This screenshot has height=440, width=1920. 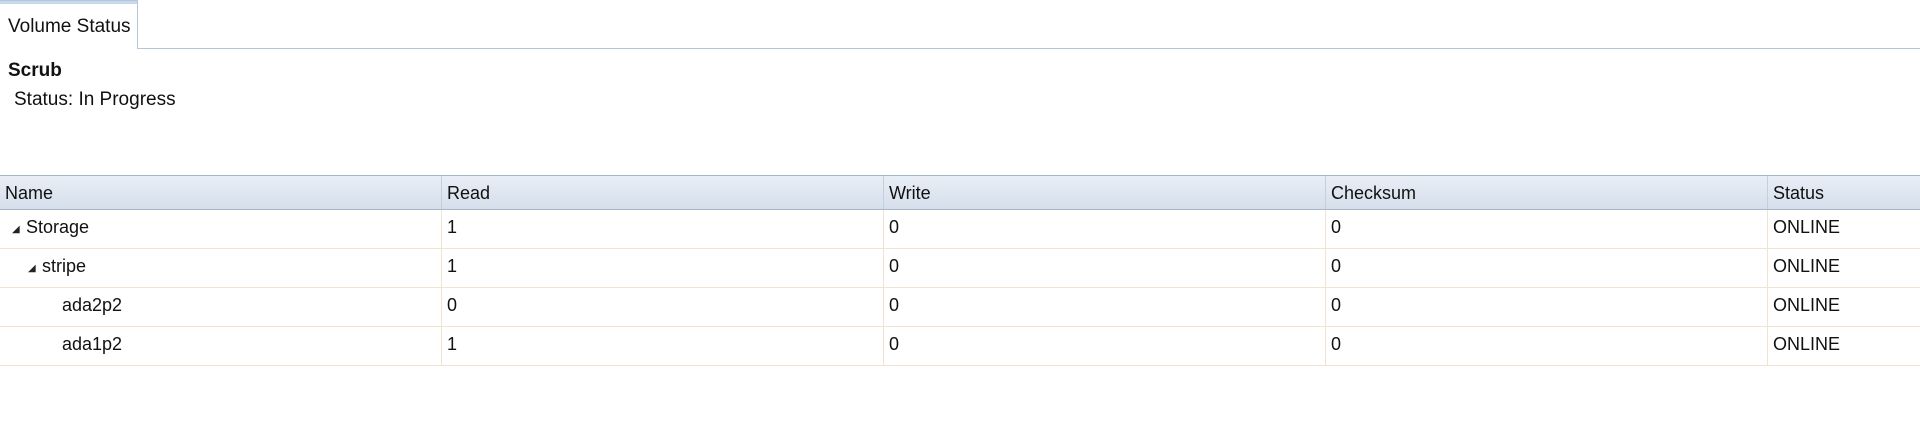 I want to click on column-header-read: Read, so click(x=663, y=192).